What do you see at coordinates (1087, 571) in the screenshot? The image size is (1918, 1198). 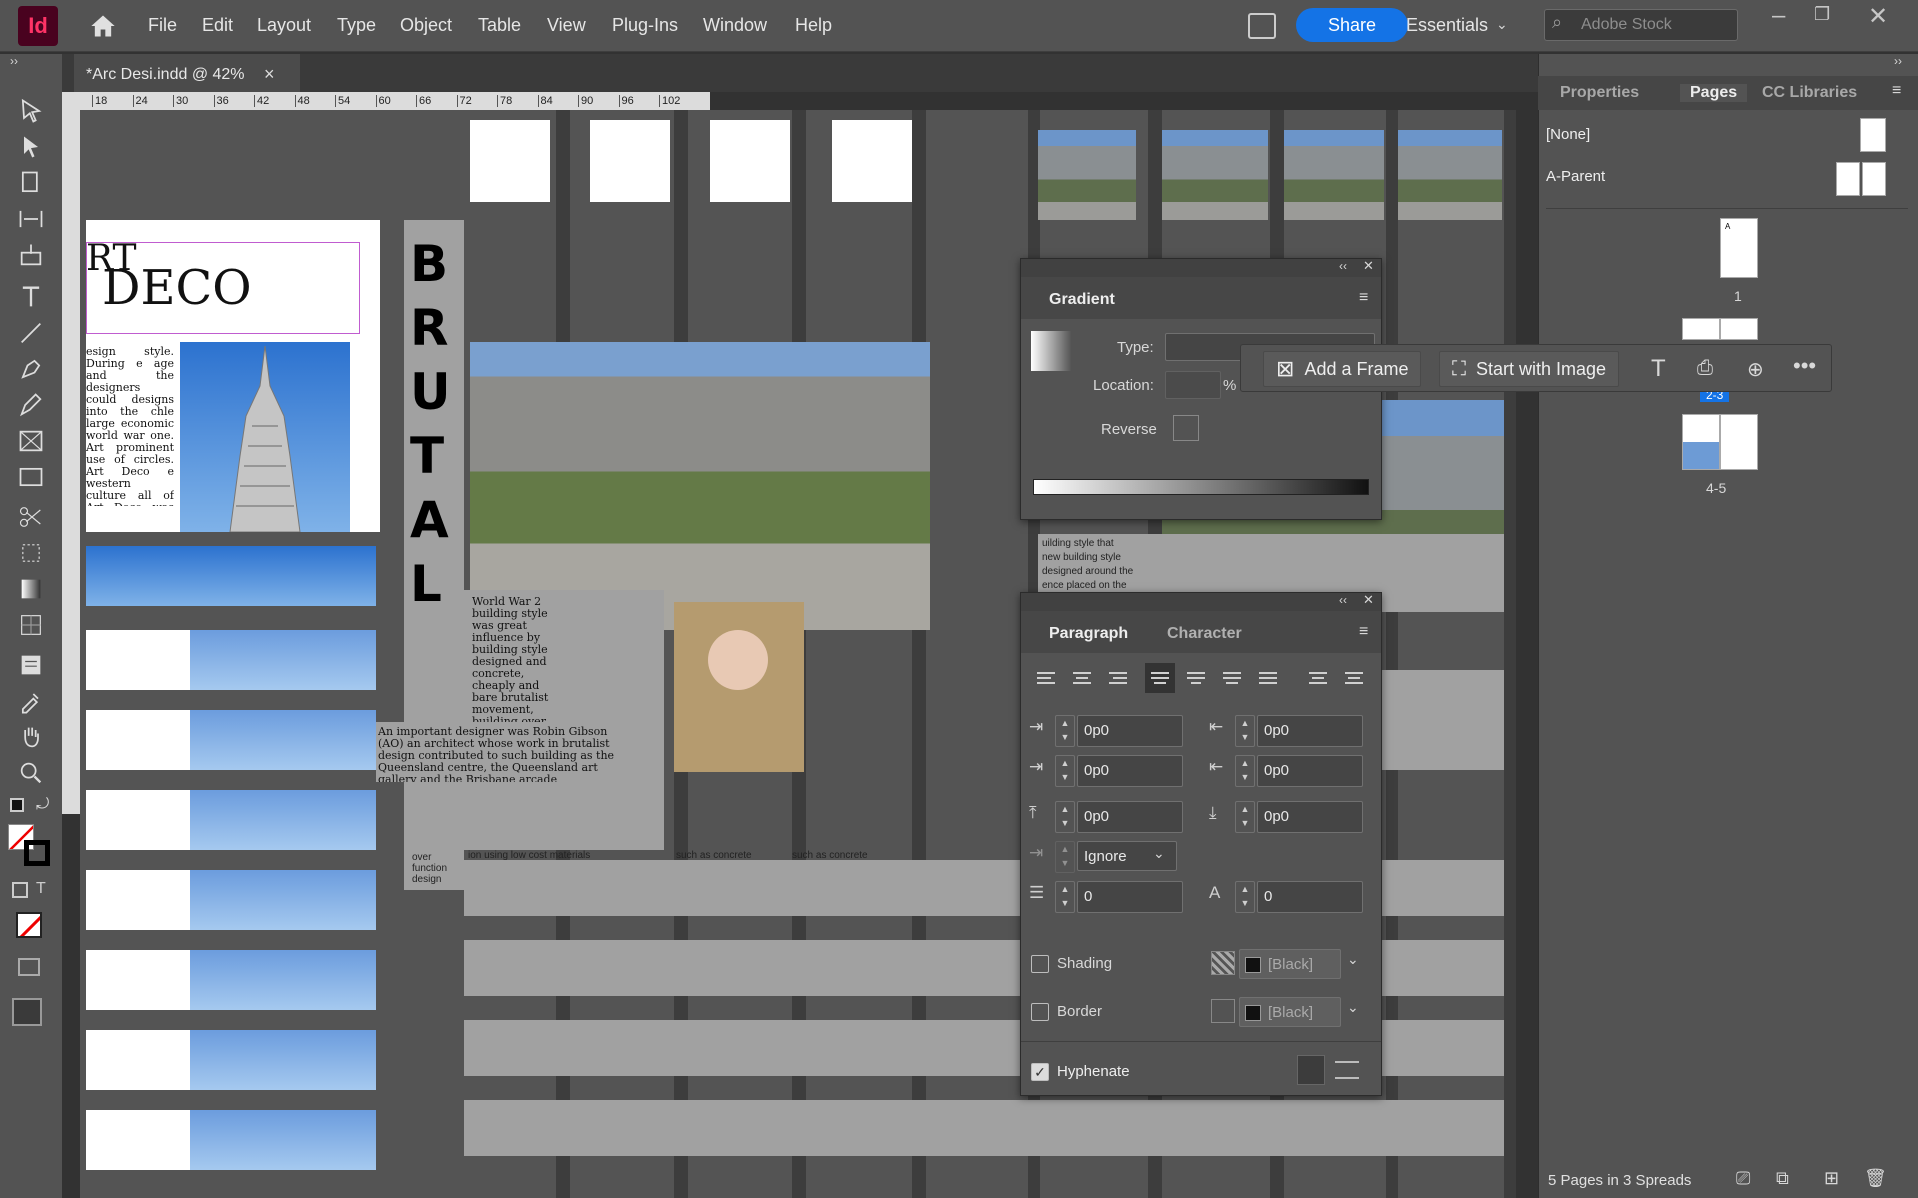 I see `snippet-c: designed around the` at bounding box center [1087, 571].